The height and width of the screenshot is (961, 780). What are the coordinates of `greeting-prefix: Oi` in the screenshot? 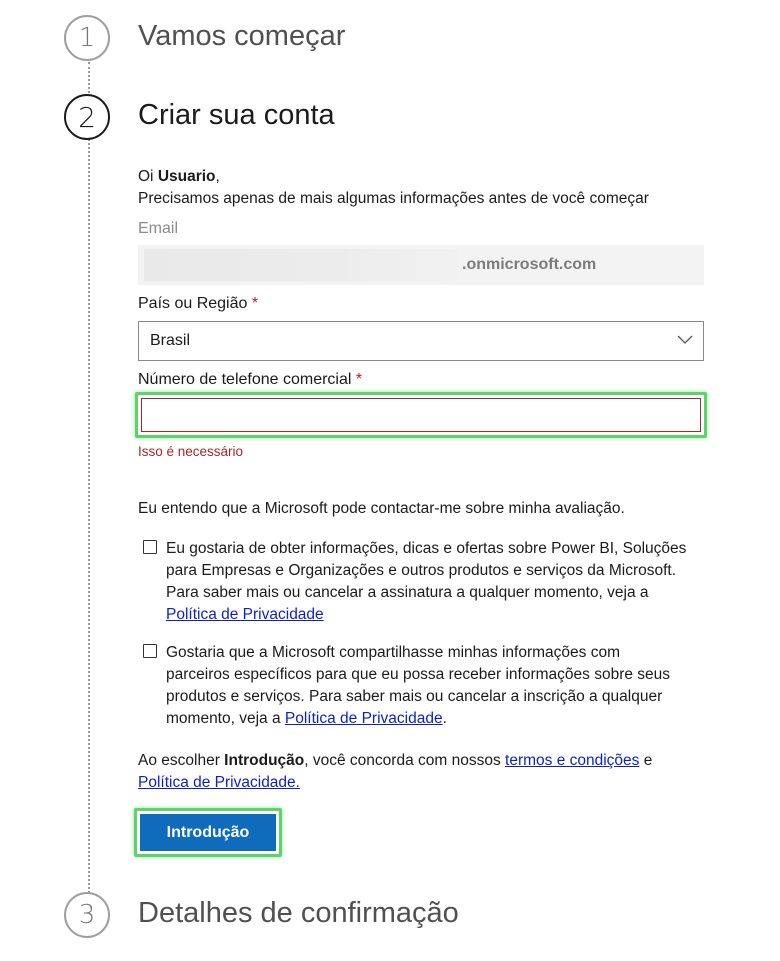 It's located at (148, 176).